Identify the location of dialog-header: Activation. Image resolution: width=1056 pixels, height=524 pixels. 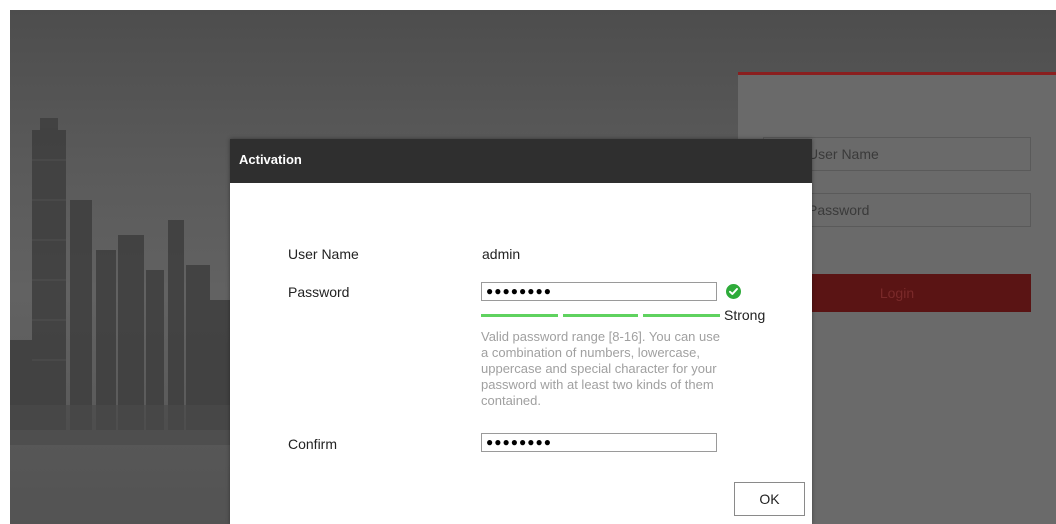
(521, 161).